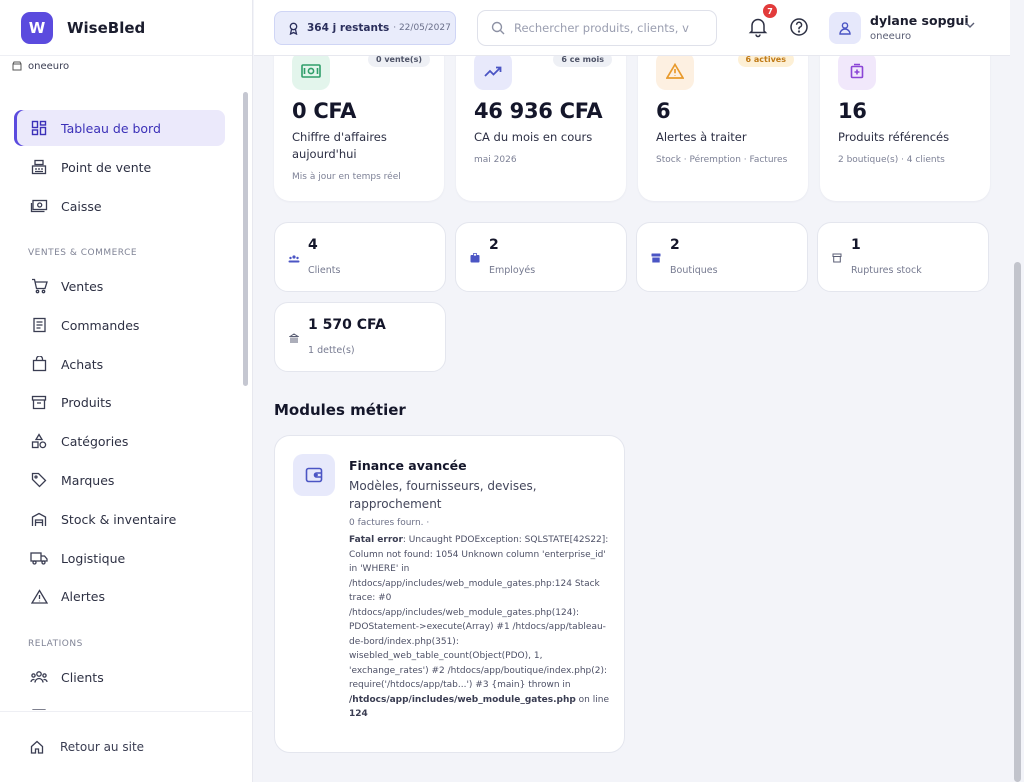  What do you see at coordinates (758, 27) in the screenshot?
I see `notifications-bell-icon` at bounding box center [758, 27].